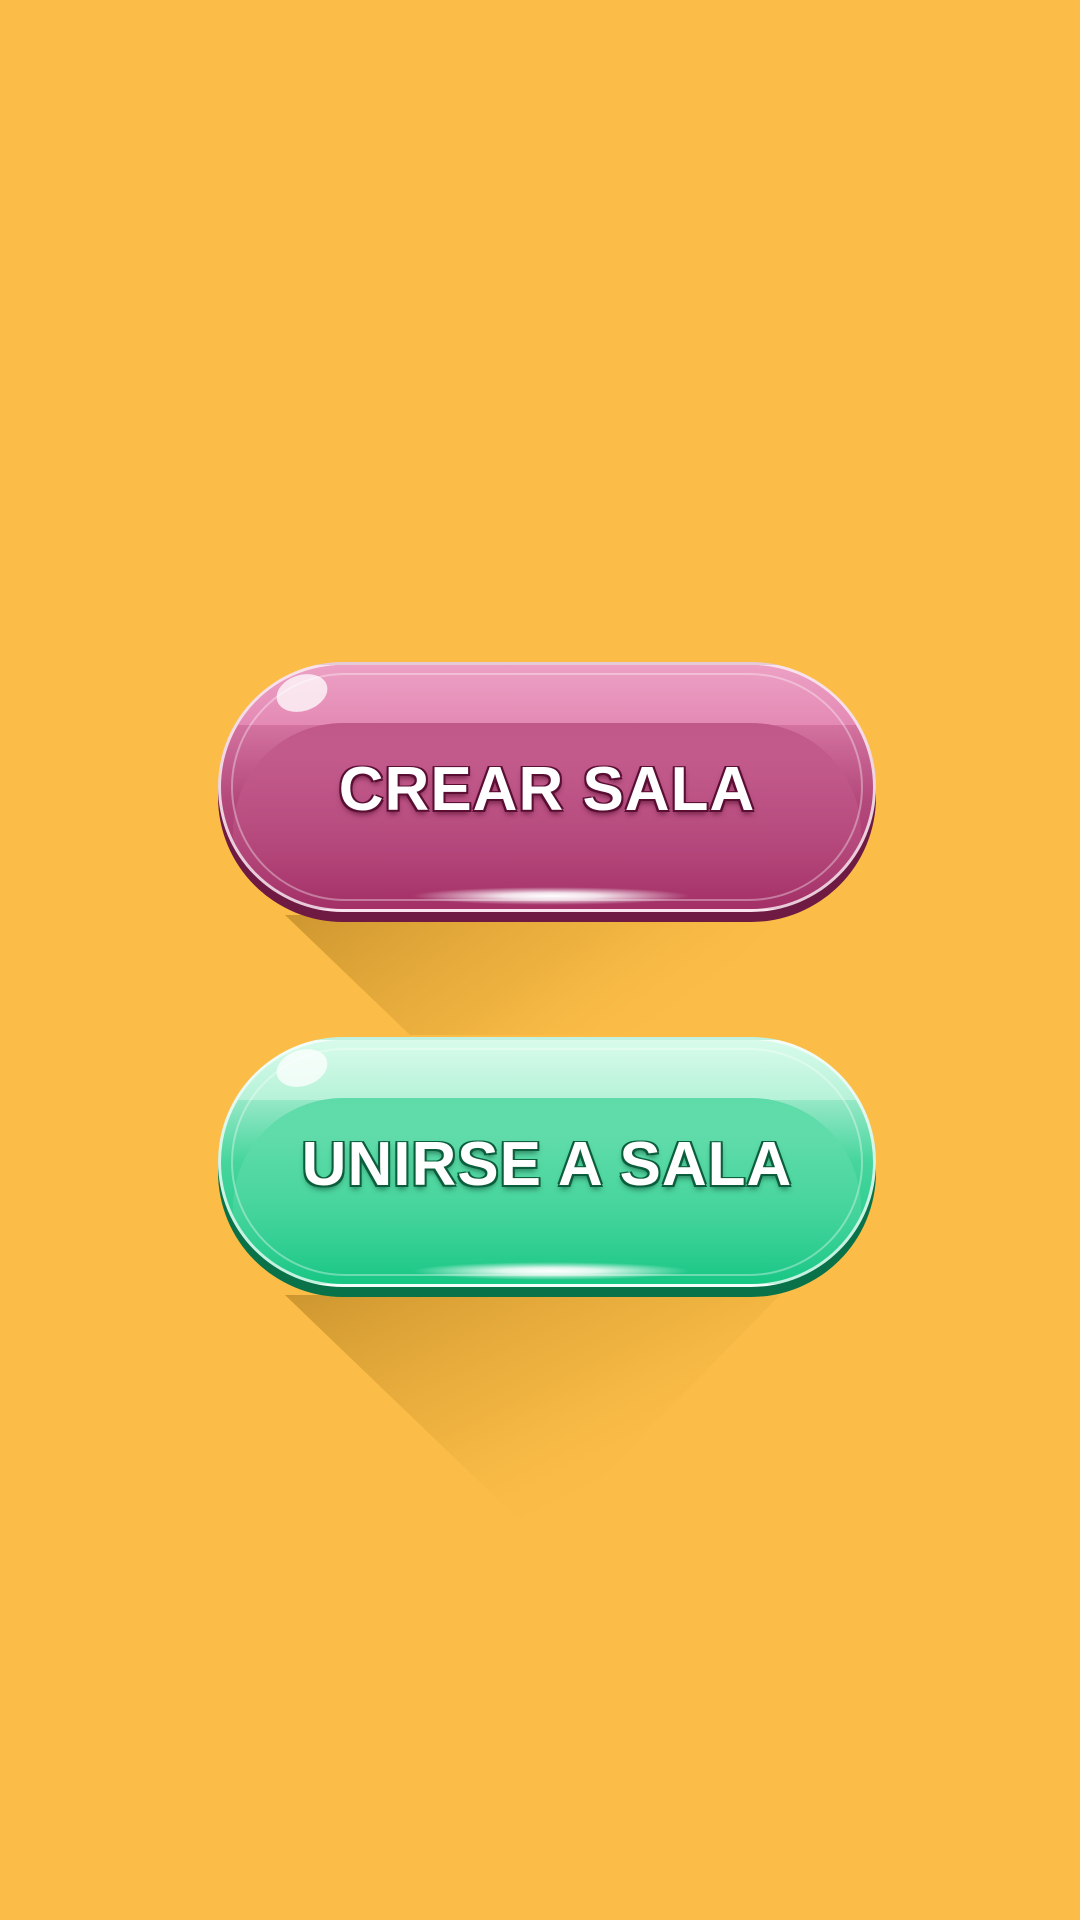  I want to click on create-room-button-face: CREAR SALA, so click(547, 787).